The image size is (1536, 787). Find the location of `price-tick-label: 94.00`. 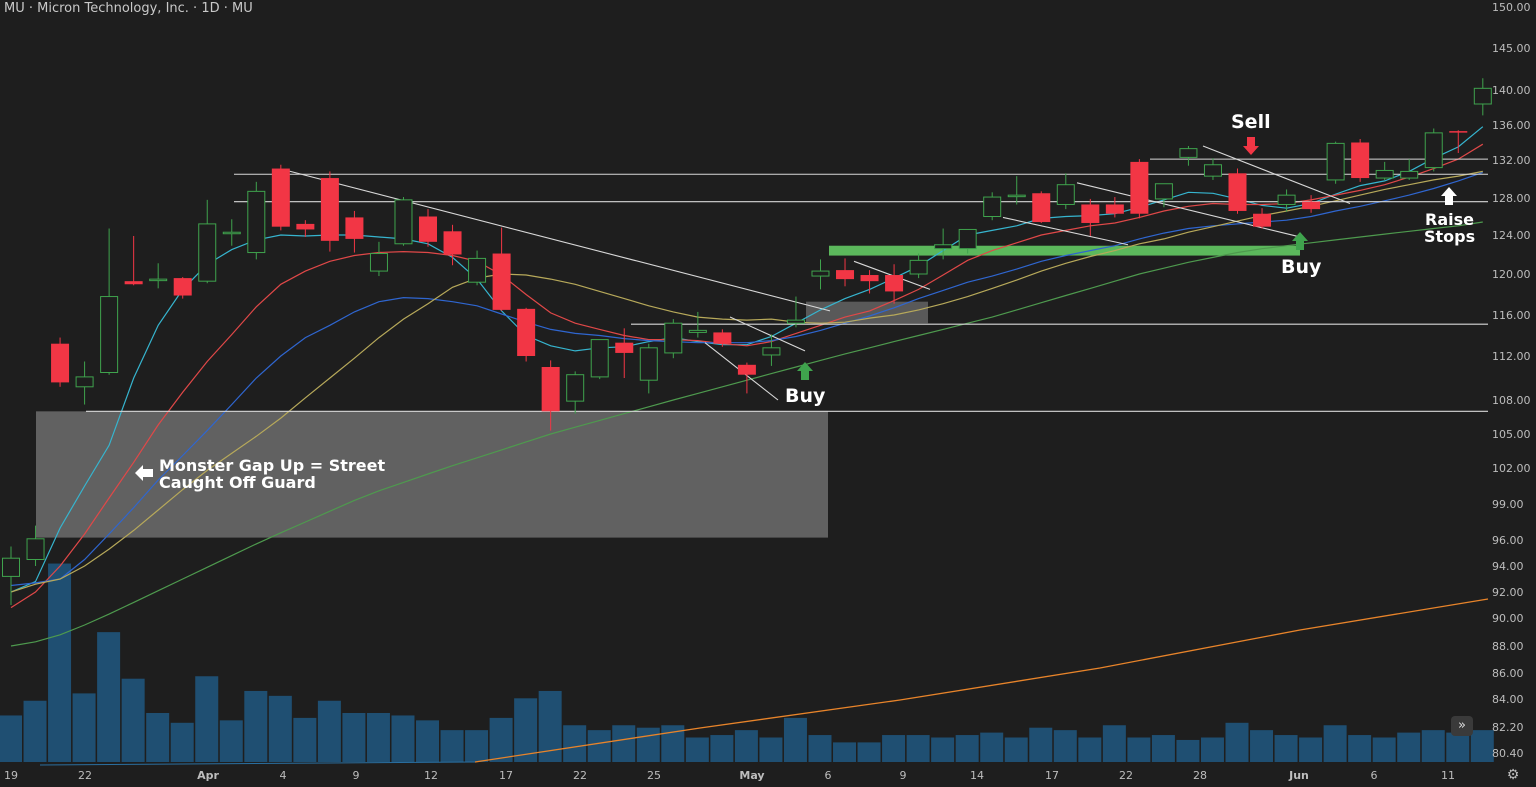

price-tick-label: 94.00 is located at coordinates (1508, 566).